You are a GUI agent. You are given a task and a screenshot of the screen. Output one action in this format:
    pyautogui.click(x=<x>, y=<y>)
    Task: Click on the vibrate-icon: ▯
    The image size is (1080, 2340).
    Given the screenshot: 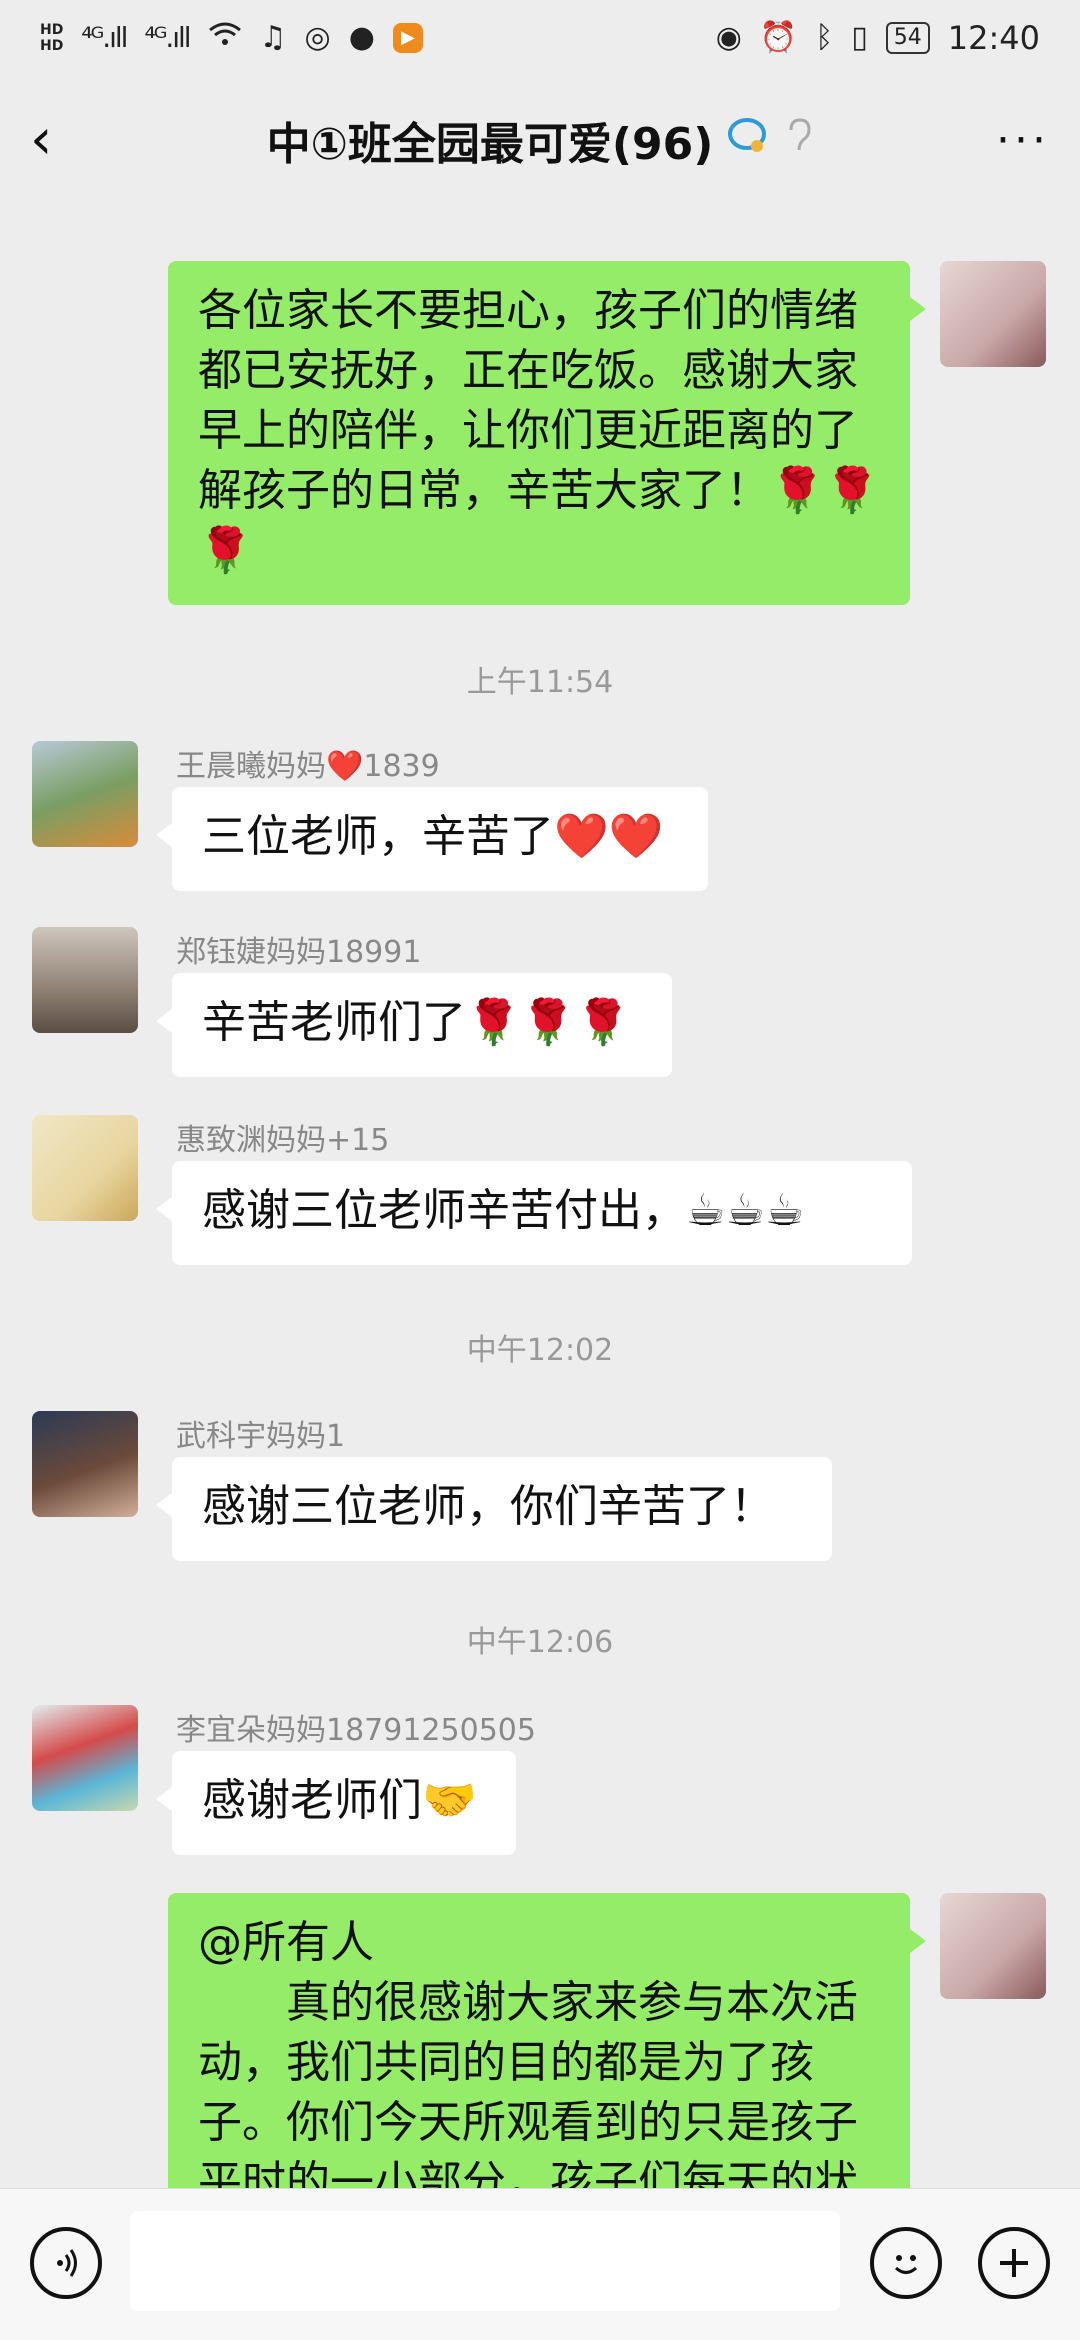 What is the action you would take?
    pyautogui.click(x=859, y=37)
    